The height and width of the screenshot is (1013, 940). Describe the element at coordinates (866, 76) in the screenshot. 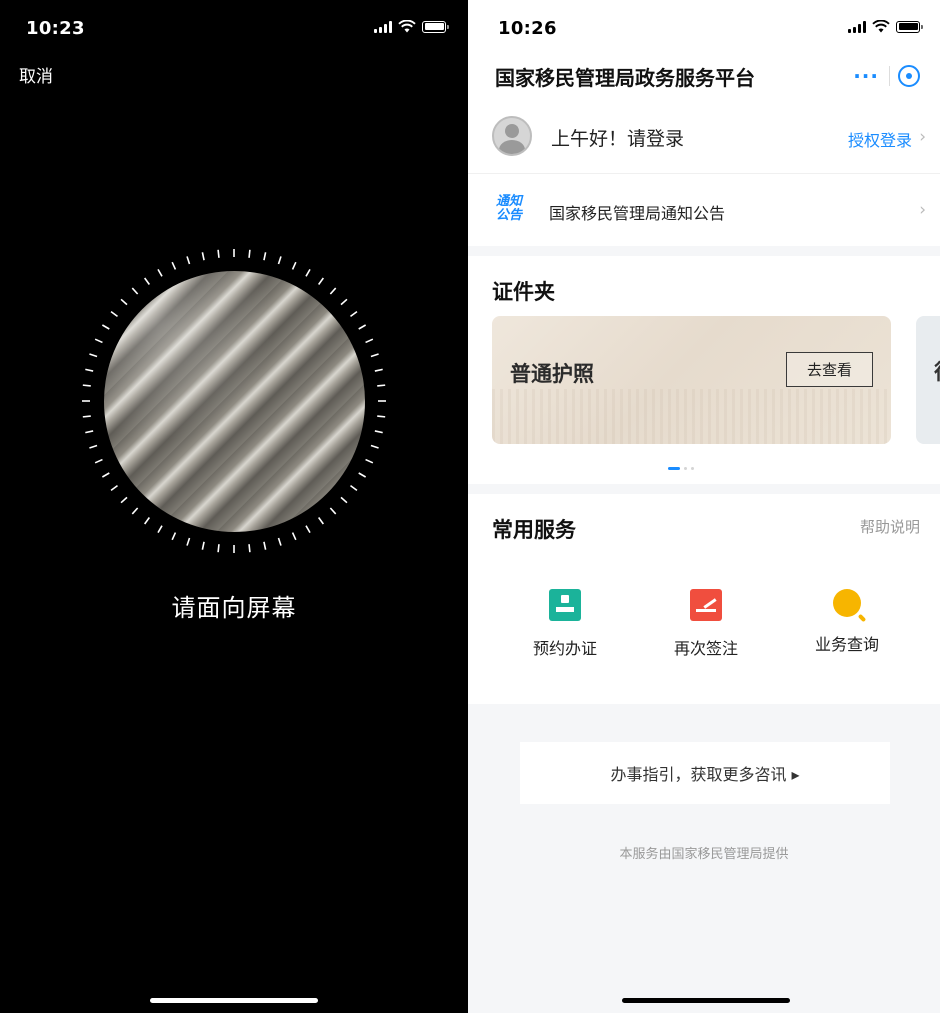

I see `more-icon: ···` at that location.